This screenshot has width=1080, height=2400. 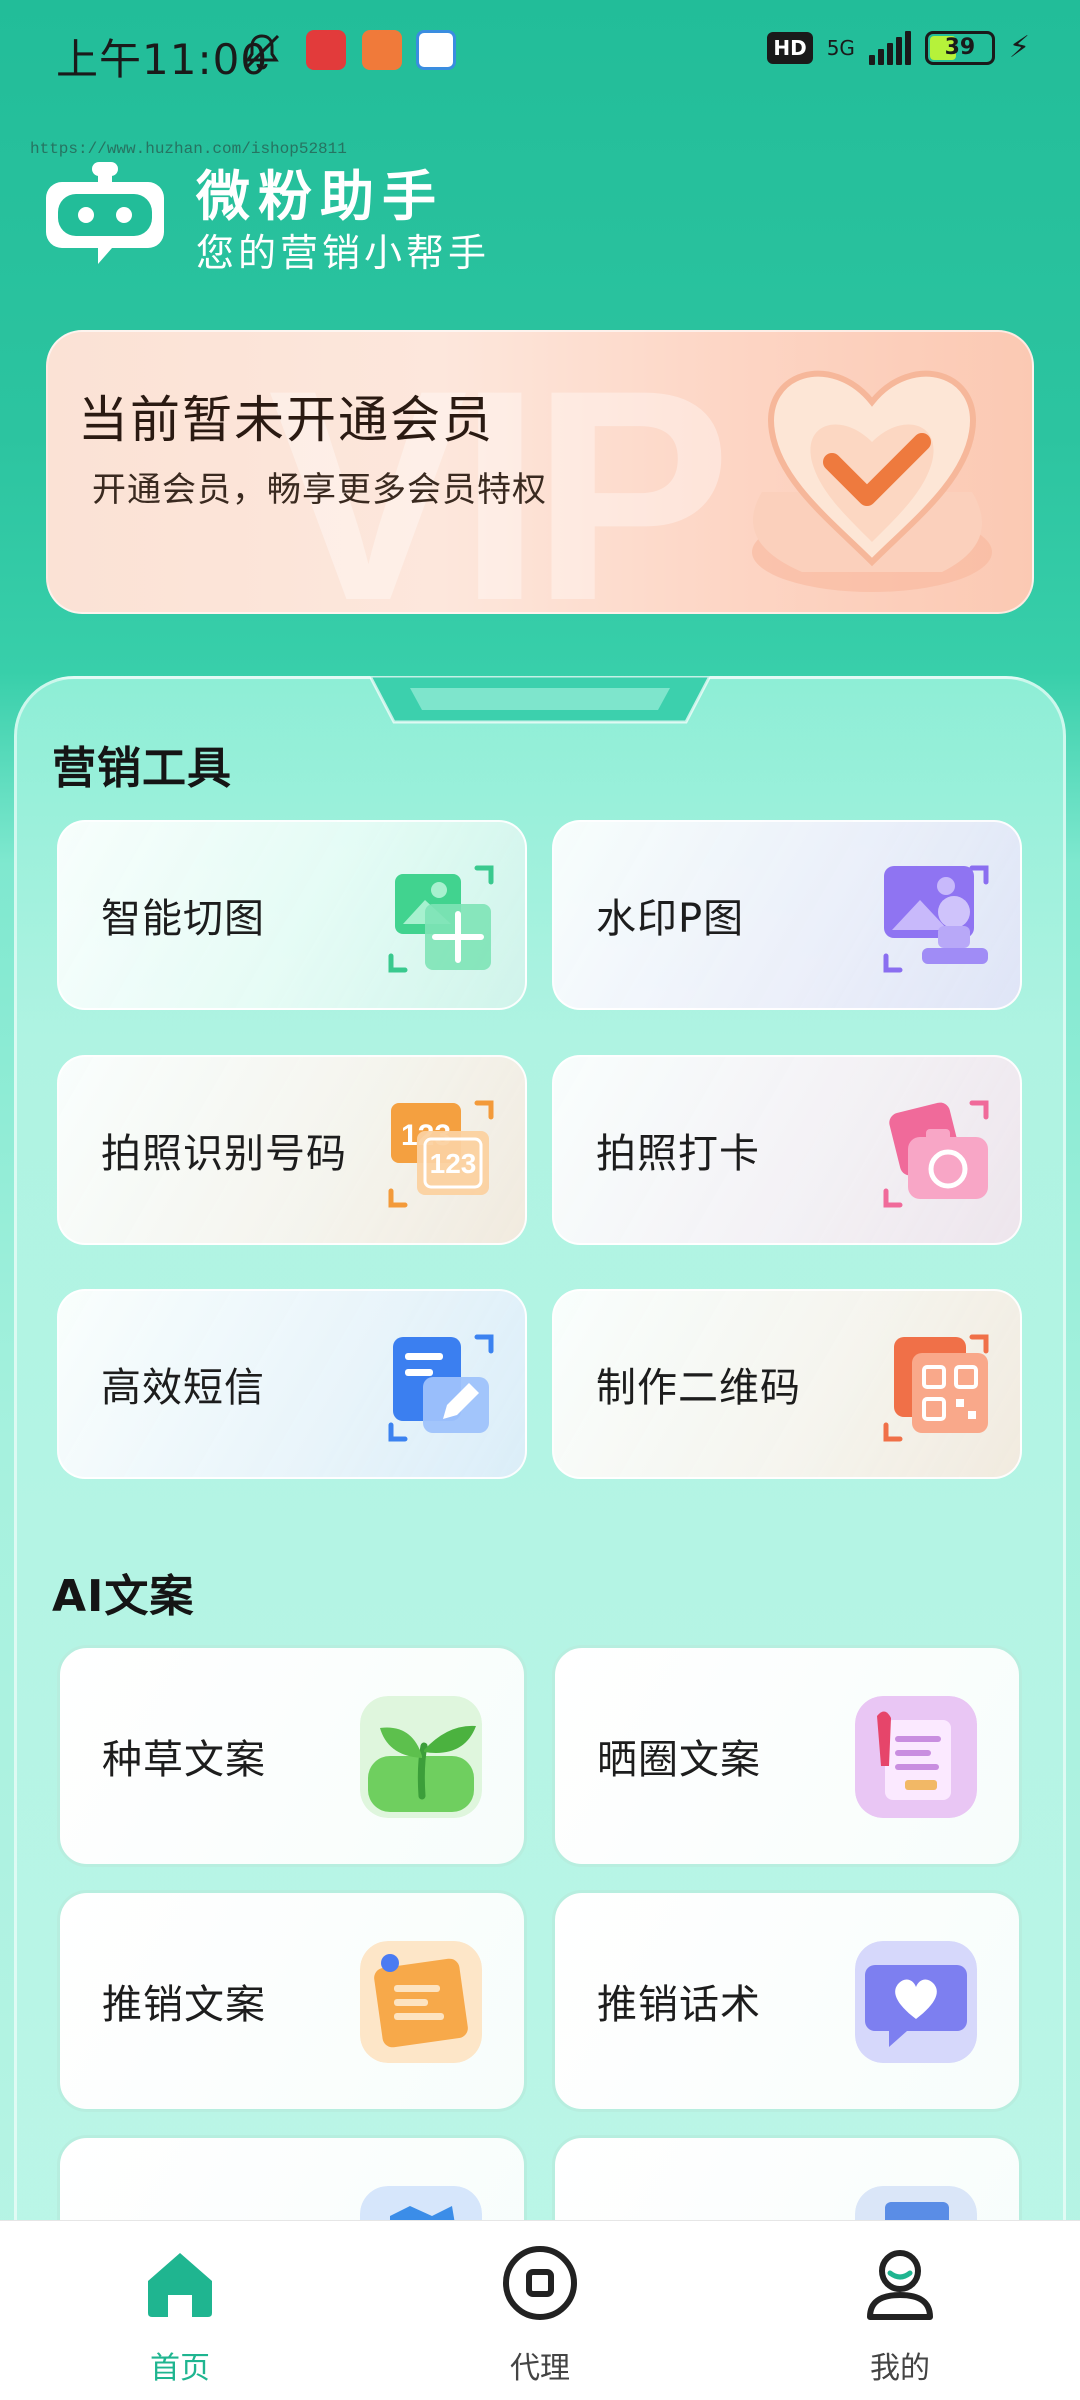 I want to click on tool-card-photo-checkin: 拍照打卡, so click(x=787, y=1150).